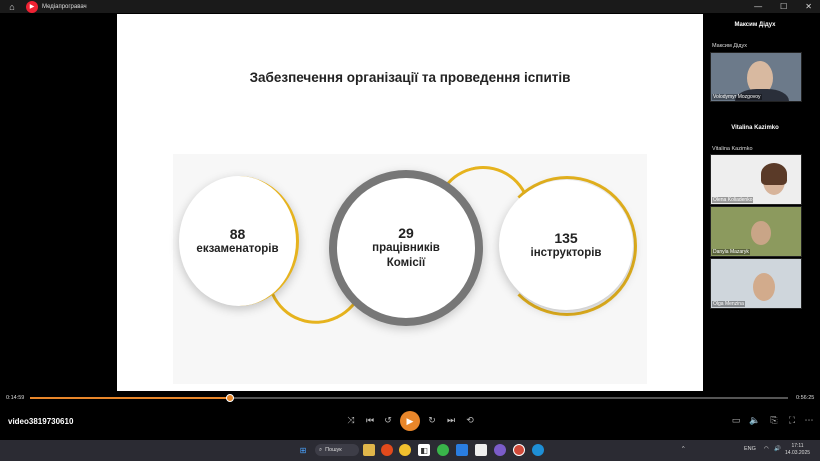 This screenshot has width=820, height=461. I want to click on wifi-icon: ◠, so click(766, 449).